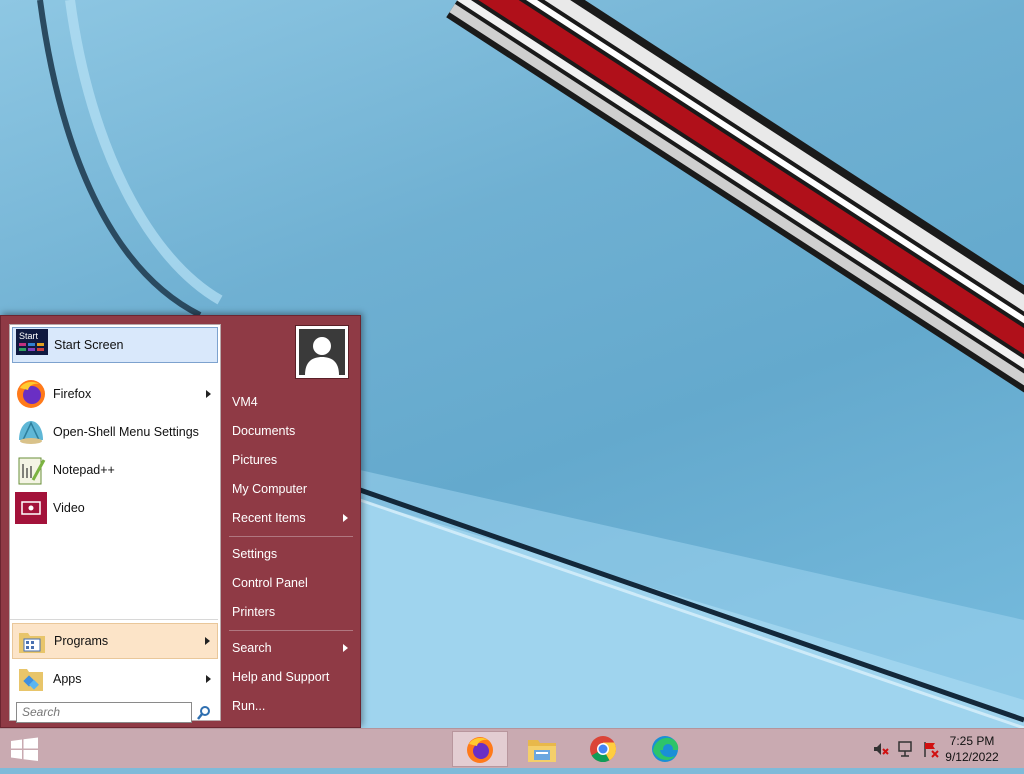  What do you see at coordinates (115, 394) in the screenshot?
I see `firefox-item: Firefox` at bounding box center [115, 394].